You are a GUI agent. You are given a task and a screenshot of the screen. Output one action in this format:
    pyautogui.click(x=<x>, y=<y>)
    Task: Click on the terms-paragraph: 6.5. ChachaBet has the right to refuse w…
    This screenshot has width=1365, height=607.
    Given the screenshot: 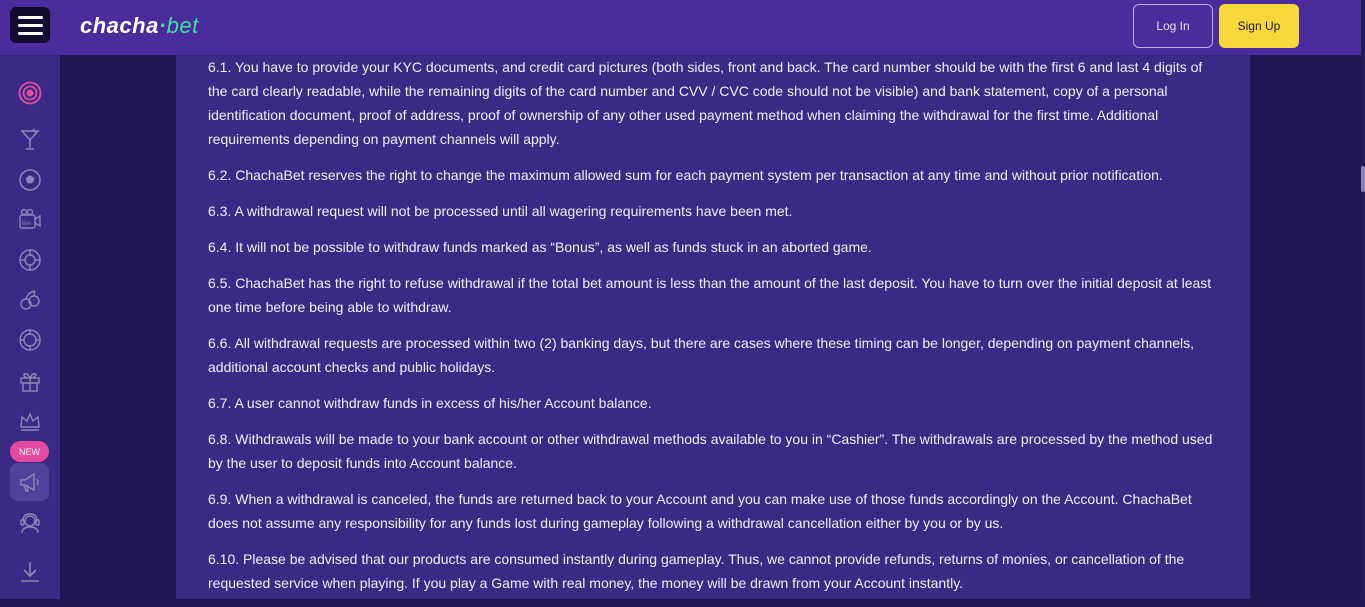 What is the action you would take?
    pyautogui.click(x=710, y=295)
    